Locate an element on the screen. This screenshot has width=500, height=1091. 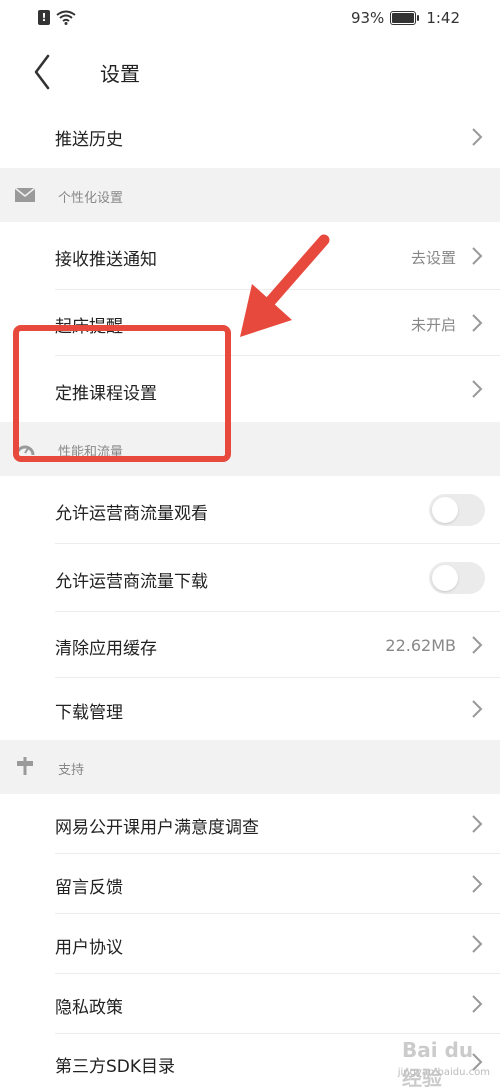
push-history-row: 推送历史 is located at coordinates (250, 137).